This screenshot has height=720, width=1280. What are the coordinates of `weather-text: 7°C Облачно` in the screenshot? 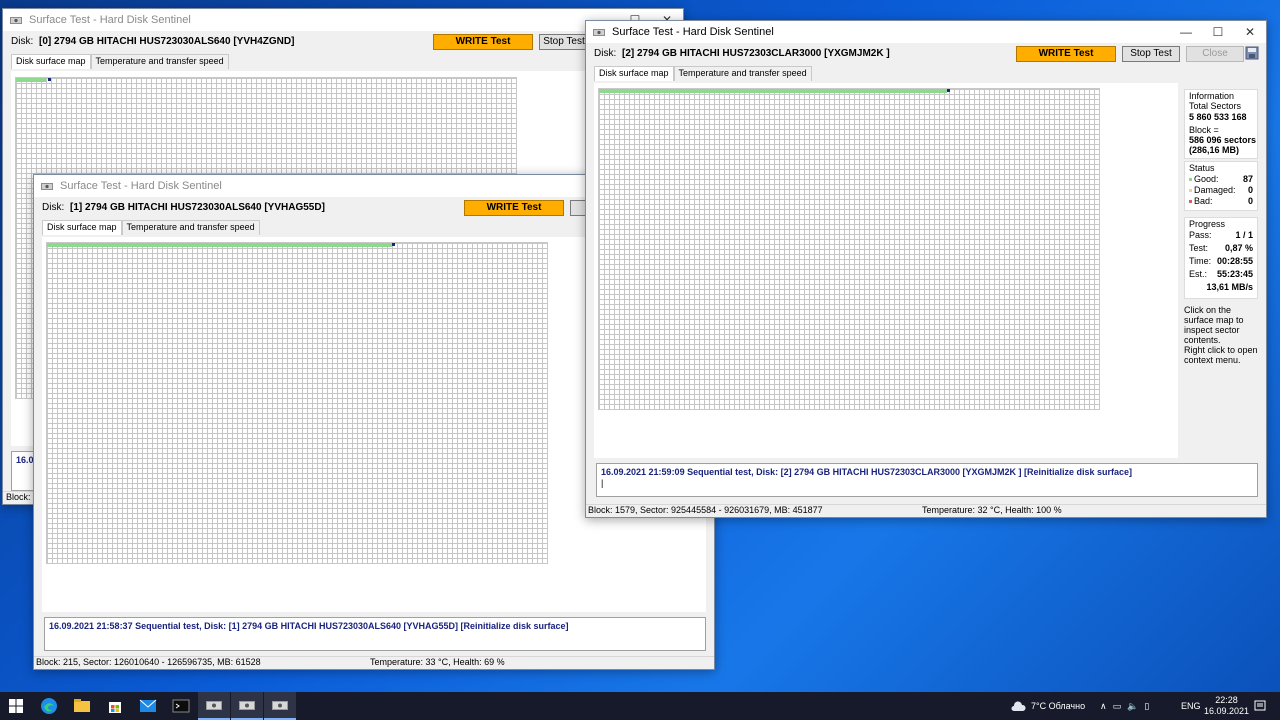 It's located at (1058, 706).